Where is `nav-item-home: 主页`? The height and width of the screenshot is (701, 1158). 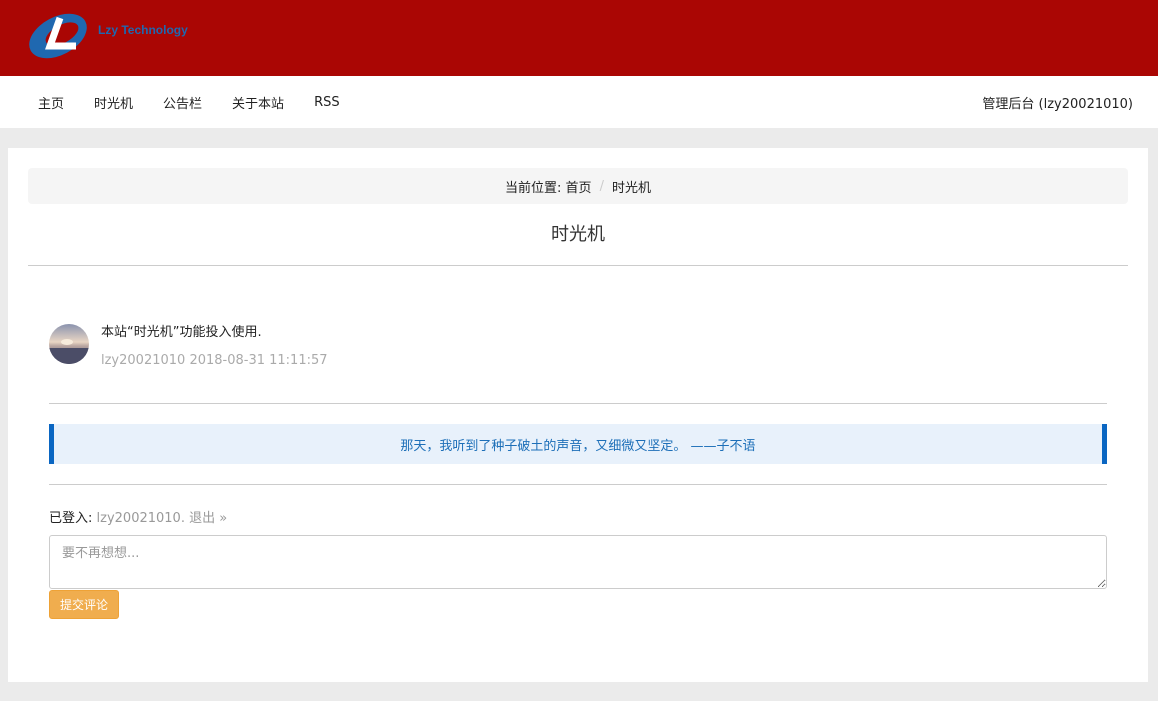 nav-item-home: 主页 is located at coordinates (51, 102).